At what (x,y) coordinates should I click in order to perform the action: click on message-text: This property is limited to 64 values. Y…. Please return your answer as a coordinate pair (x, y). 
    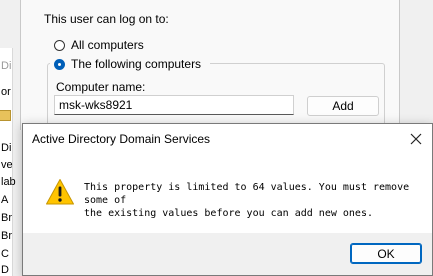
    Looking at the image, I should click on (249, 200).